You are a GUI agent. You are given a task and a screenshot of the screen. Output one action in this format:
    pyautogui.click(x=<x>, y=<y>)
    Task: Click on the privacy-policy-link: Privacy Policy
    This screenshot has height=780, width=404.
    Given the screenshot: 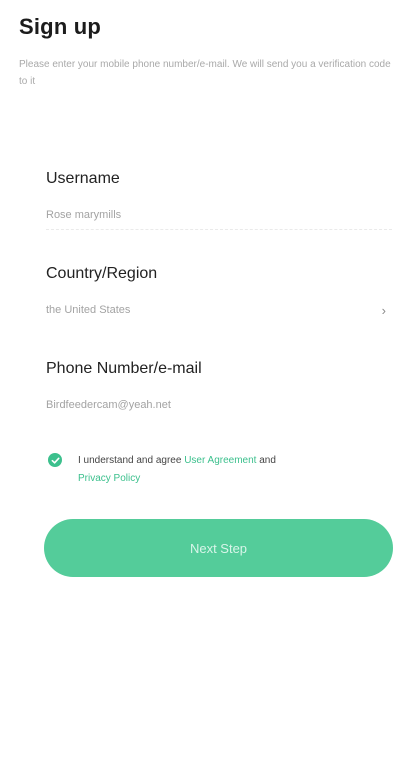 What is the action you would take?
    pyautogui.click(x=109, y=478)
    